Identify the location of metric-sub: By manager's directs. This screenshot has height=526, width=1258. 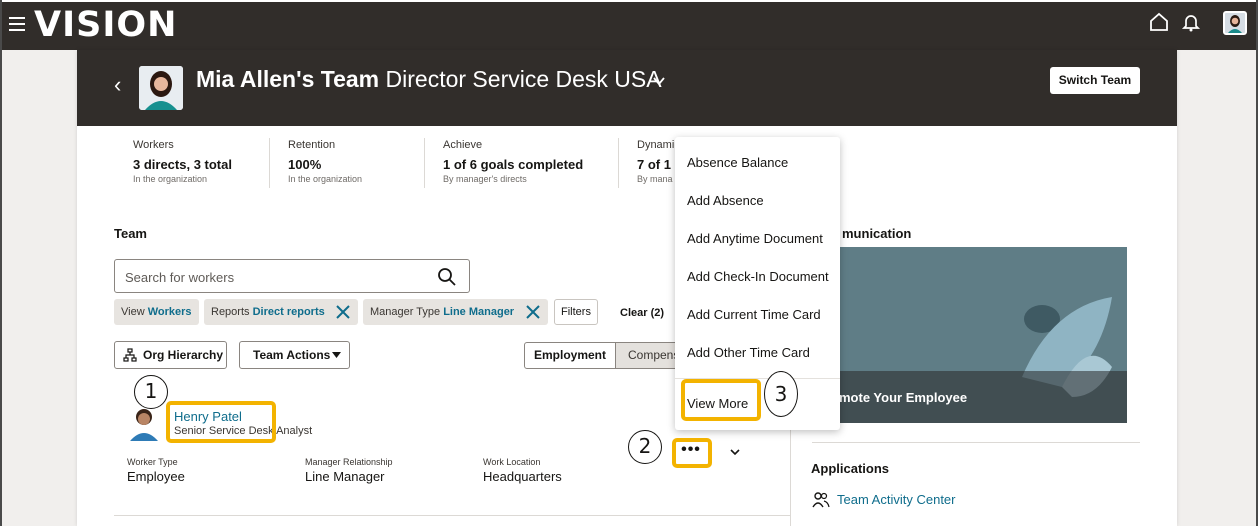
(485, 179).